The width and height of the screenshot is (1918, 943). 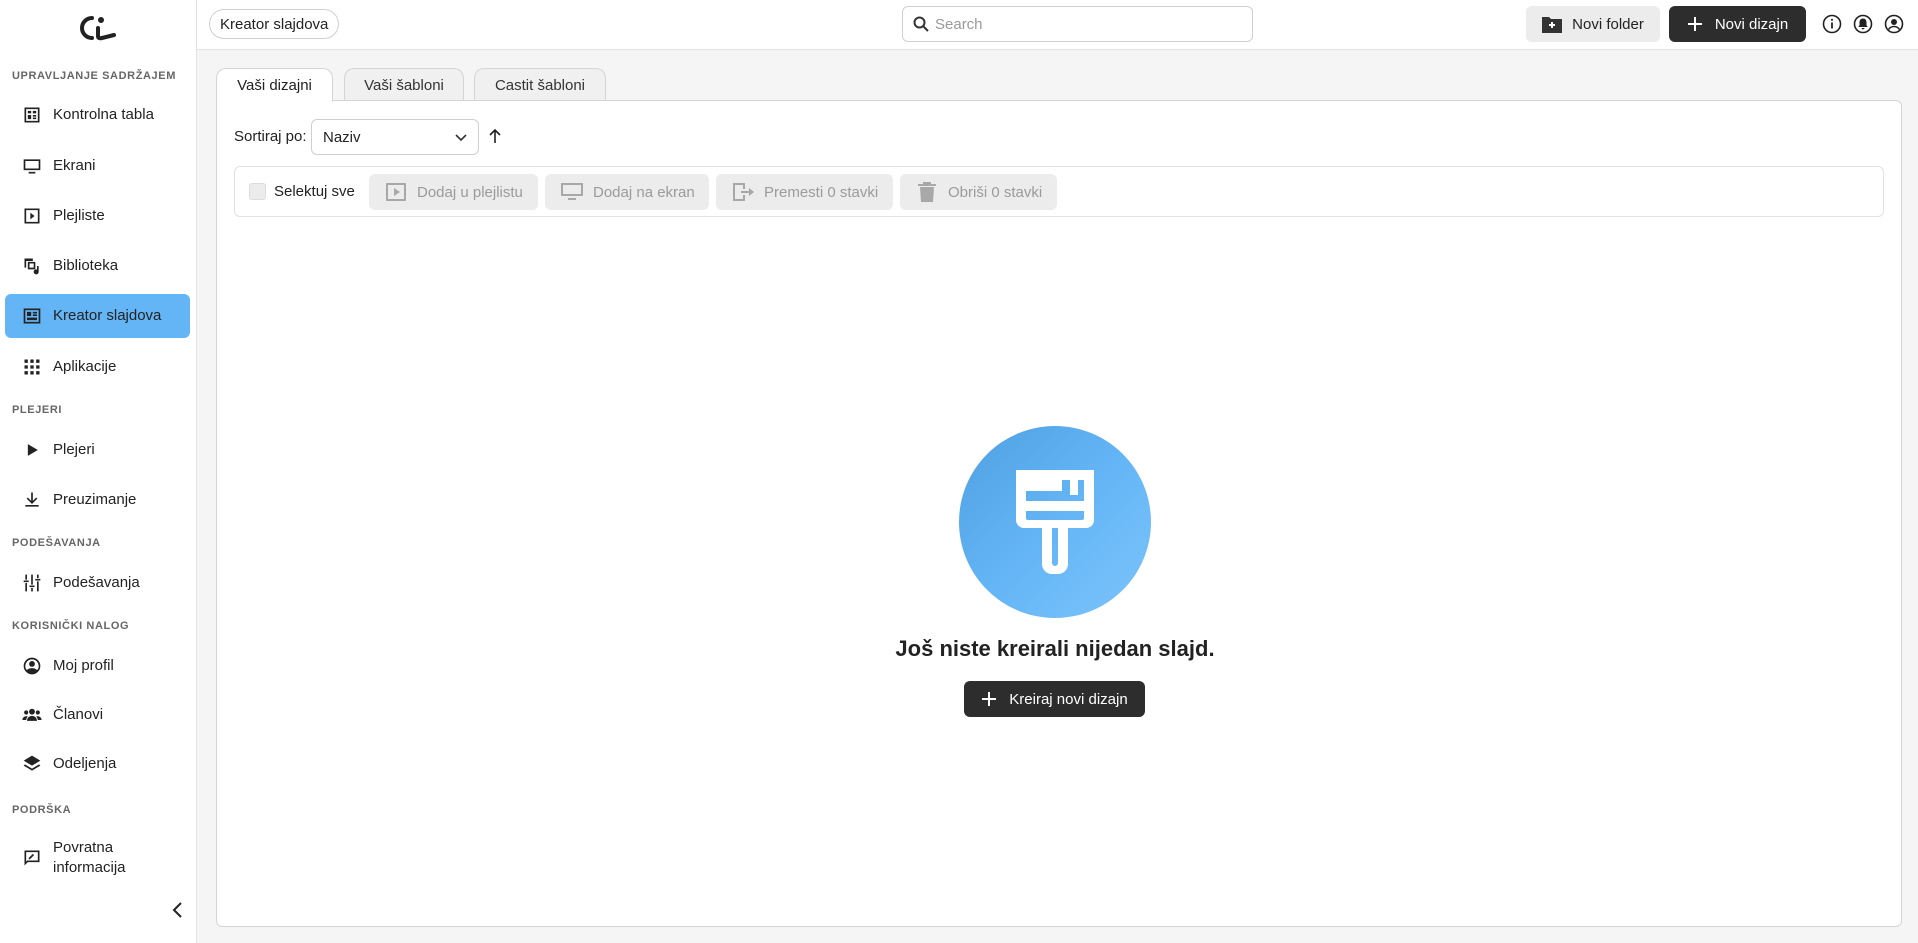 I want to click on create-new-design-label: Kreiraj novi dizajn, so click(x=1068, y=699).